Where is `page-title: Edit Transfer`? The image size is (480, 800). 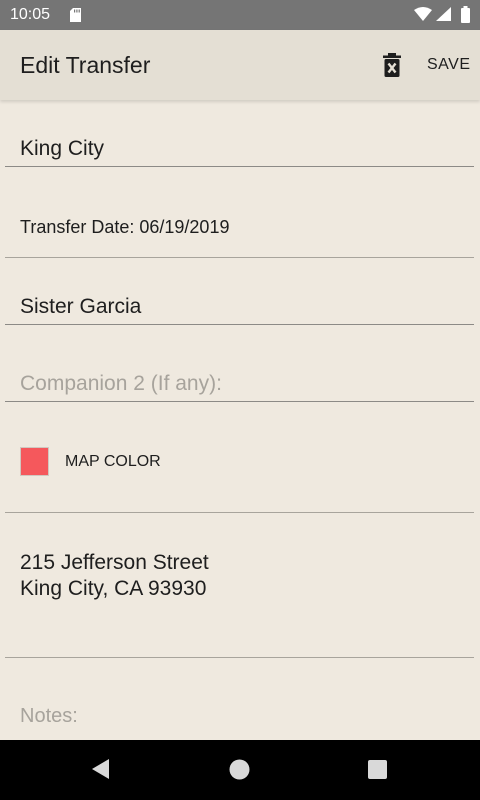 page-title: Edit Transfer is located at coordinates (85, 65).